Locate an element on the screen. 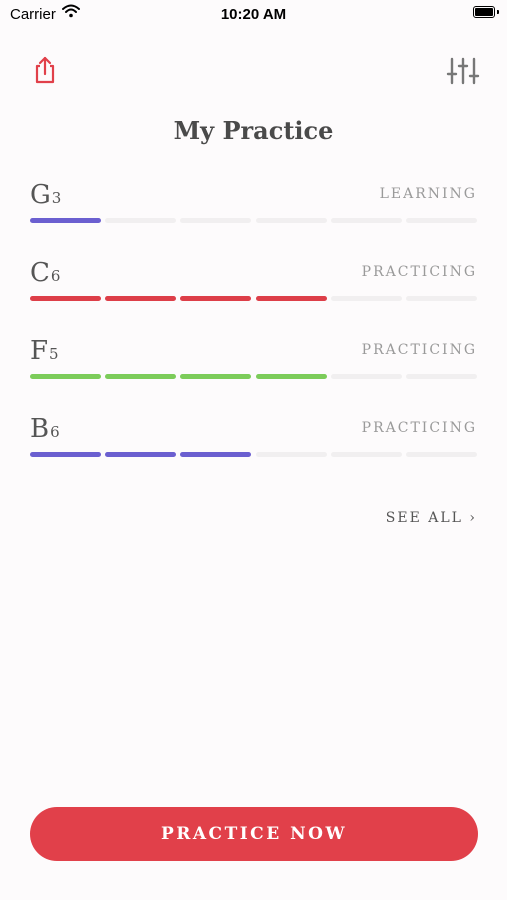 Image resolution: width=507 pixels, height=900 pixels. filter-button is located at coordinates (463, 71).